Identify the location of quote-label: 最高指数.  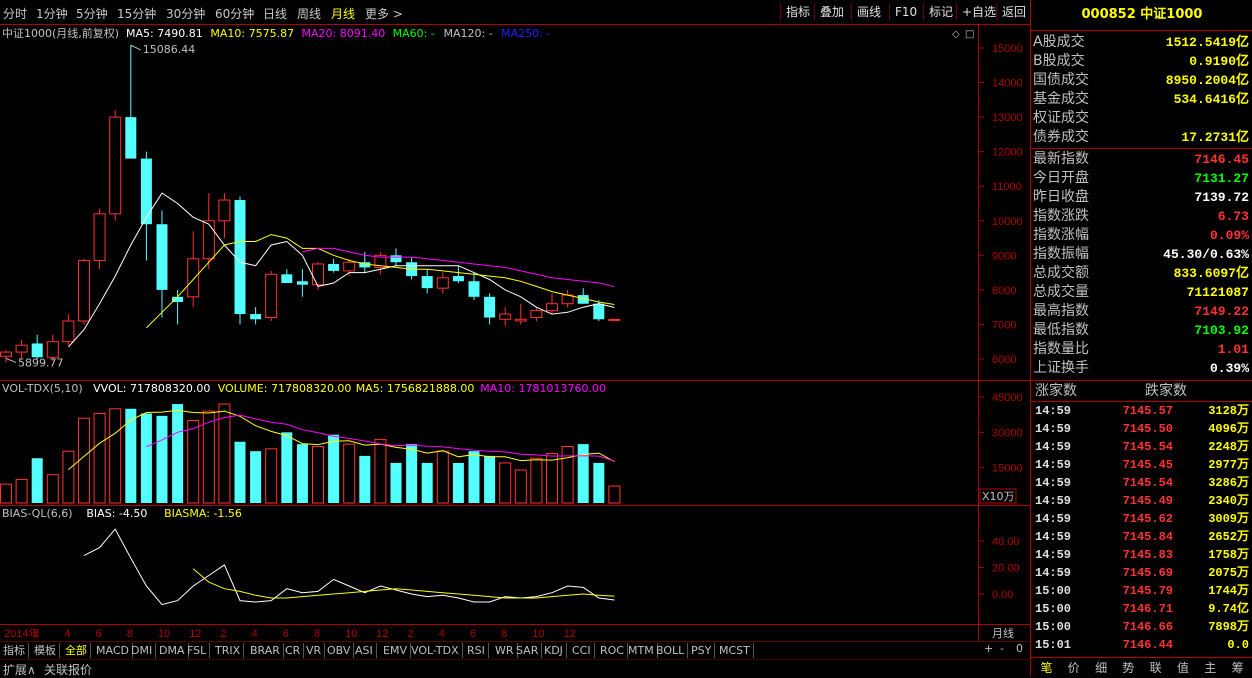
(1061, 311).